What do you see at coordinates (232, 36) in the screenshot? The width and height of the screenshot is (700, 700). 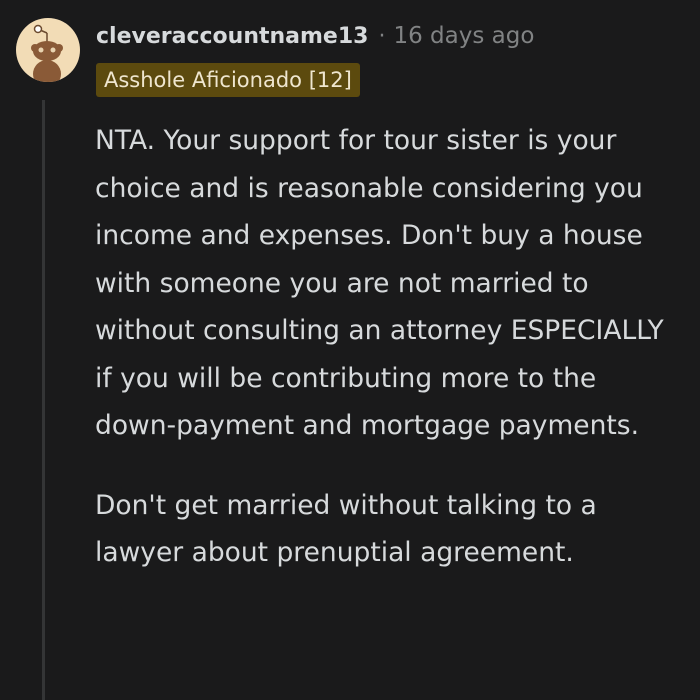 I see `author-username-link: cleveraccountname13` at bounding box center [232, 36].